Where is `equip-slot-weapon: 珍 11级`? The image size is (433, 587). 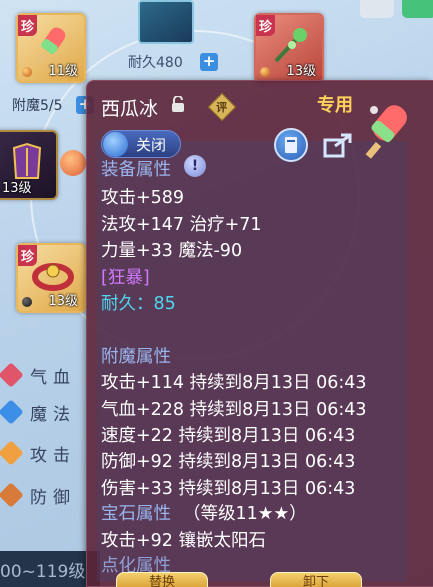 equip-slot-weapon: 珍 11级 is located at coordinates (51, 48).